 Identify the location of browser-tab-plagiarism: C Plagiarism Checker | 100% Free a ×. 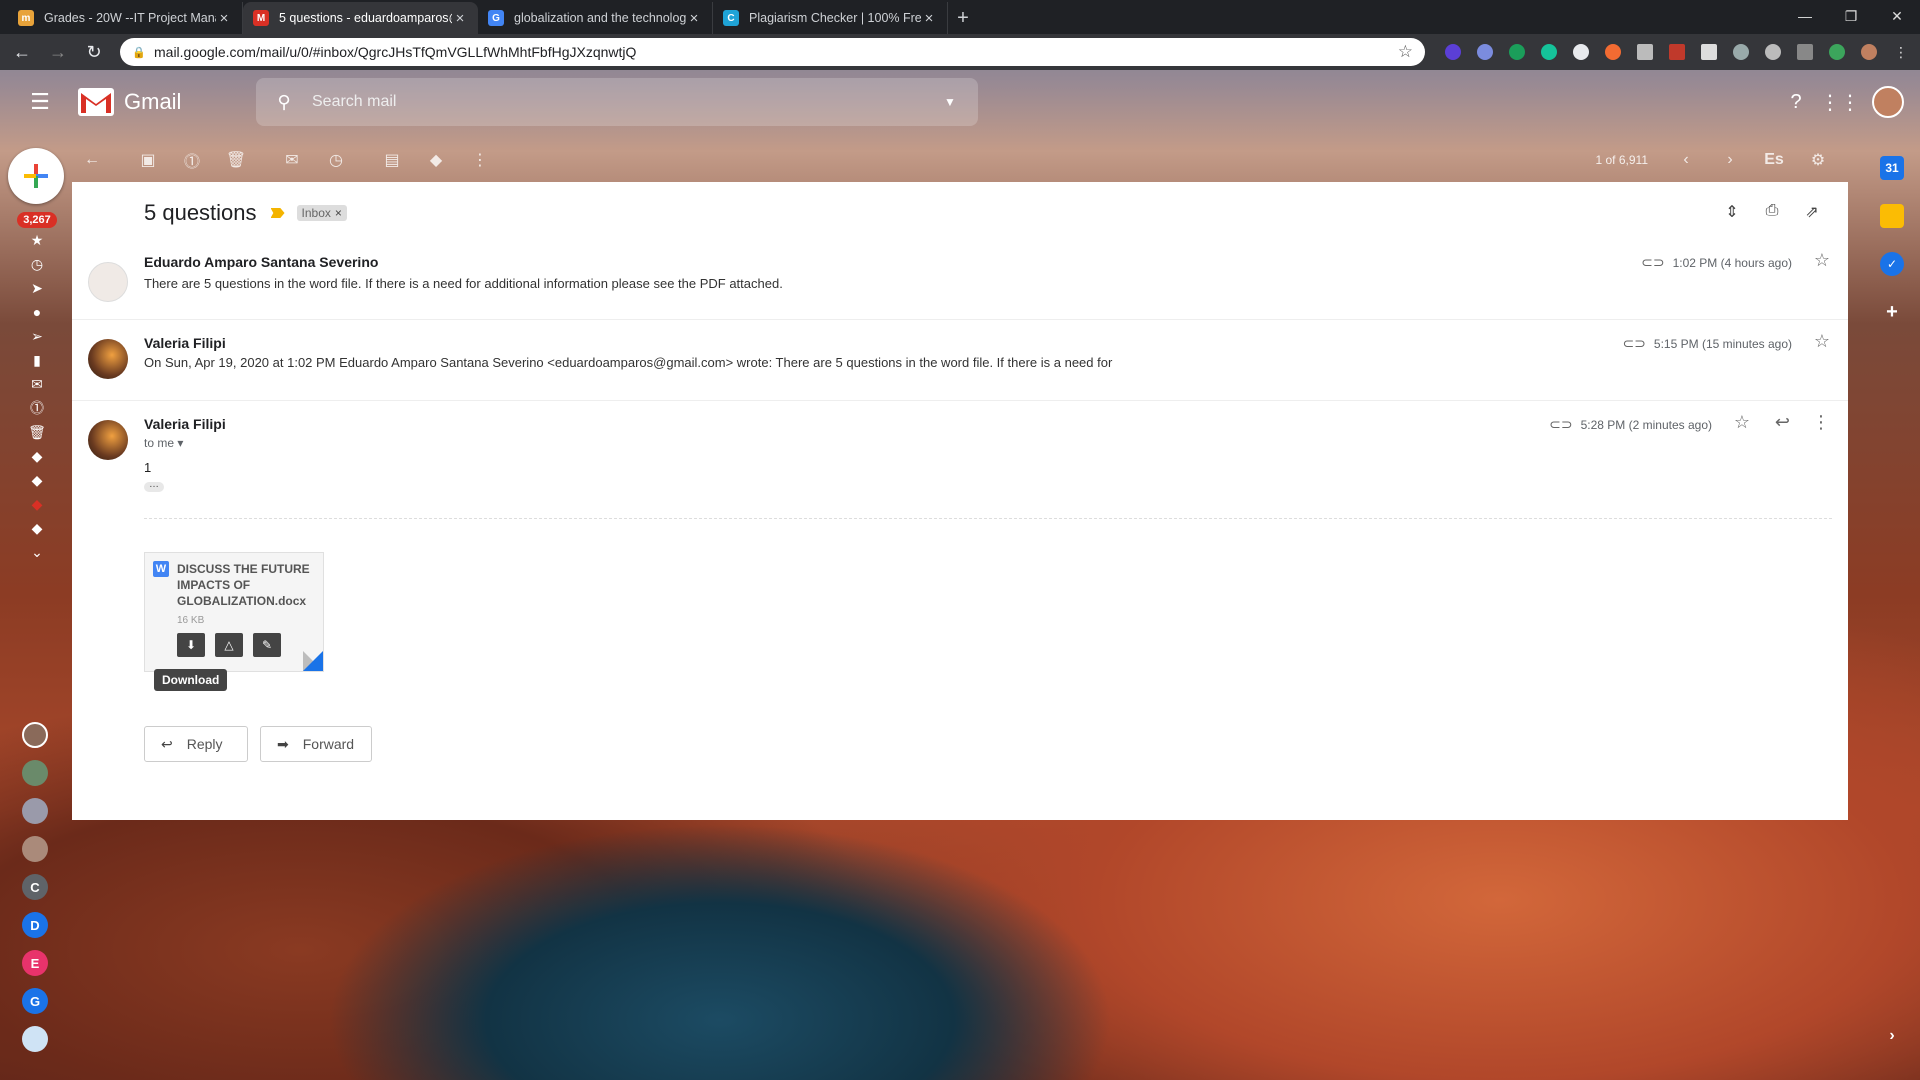
(830, 18).